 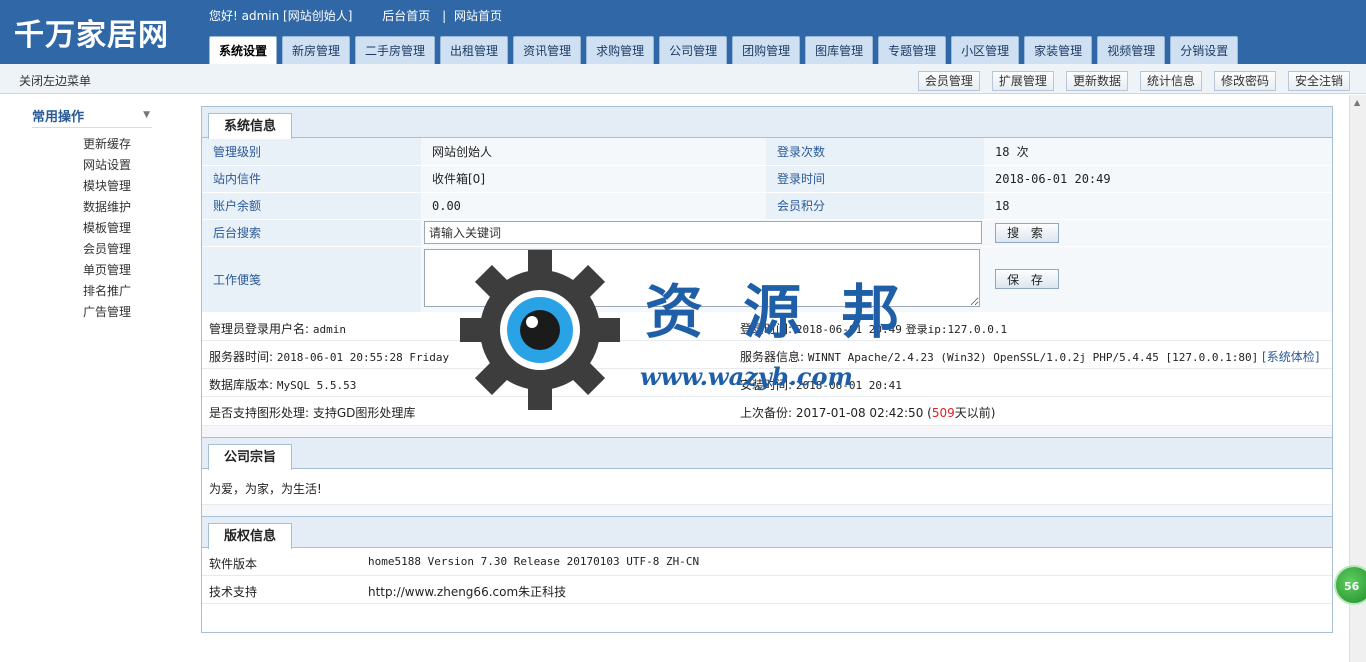 What do you see at coordinates (1204, 50) in the screenshot?
I see `tab-distribution: 分销设置` at bounding box center [1204, 50].